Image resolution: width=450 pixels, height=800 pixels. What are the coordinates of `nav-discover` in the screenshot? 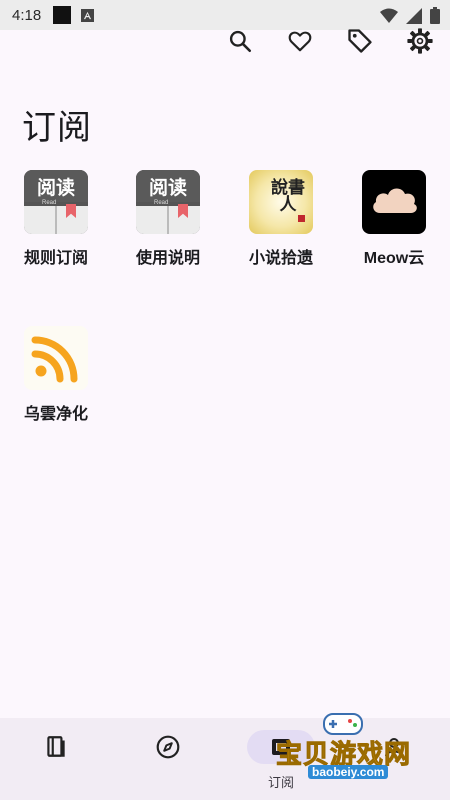 It's located at (168, 759).